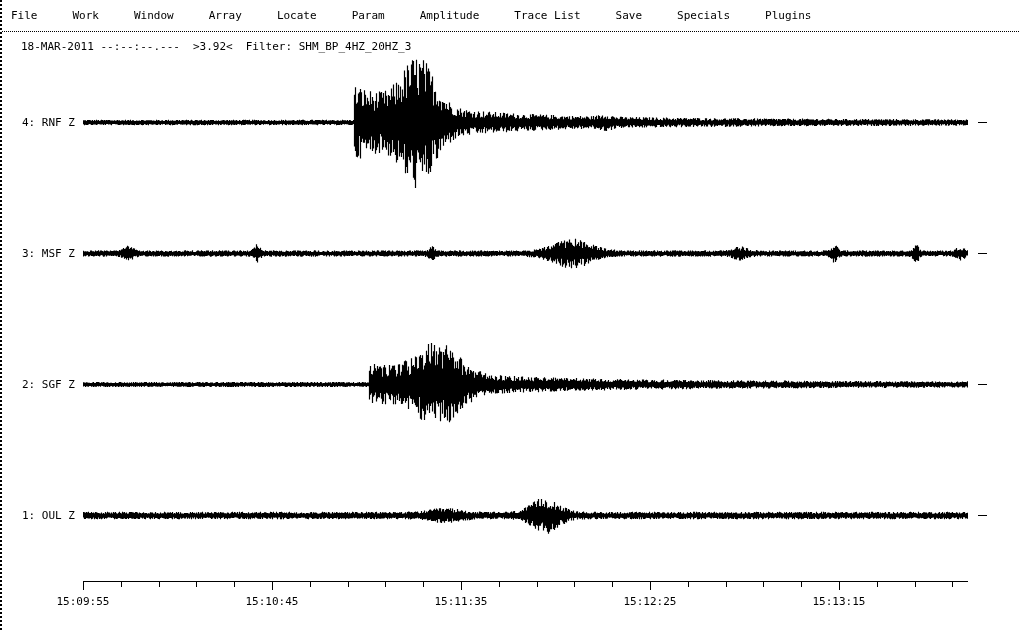 The width and height of the screenshot is (1019, 630). I want to click on trace-label: 3: MSF Z, so click(48, 253).